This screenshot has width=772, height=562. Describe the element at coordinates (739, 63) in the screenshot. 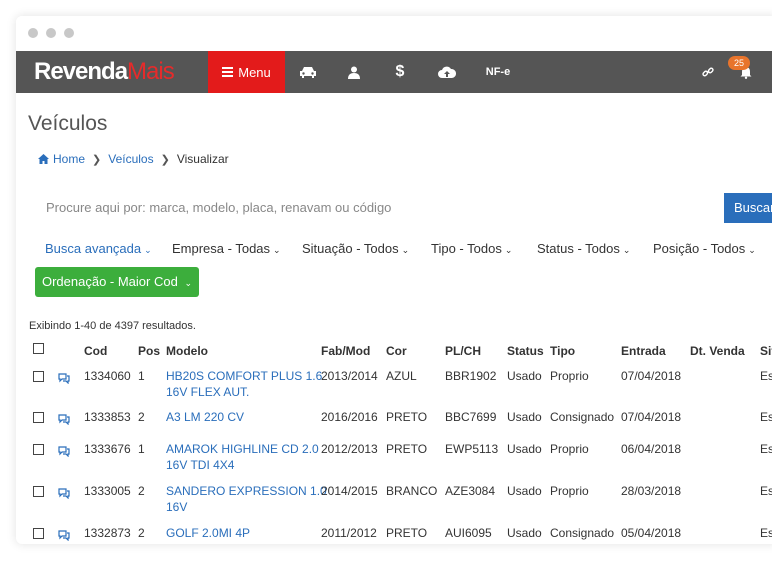

I see `notification-badge: 25` at that location.